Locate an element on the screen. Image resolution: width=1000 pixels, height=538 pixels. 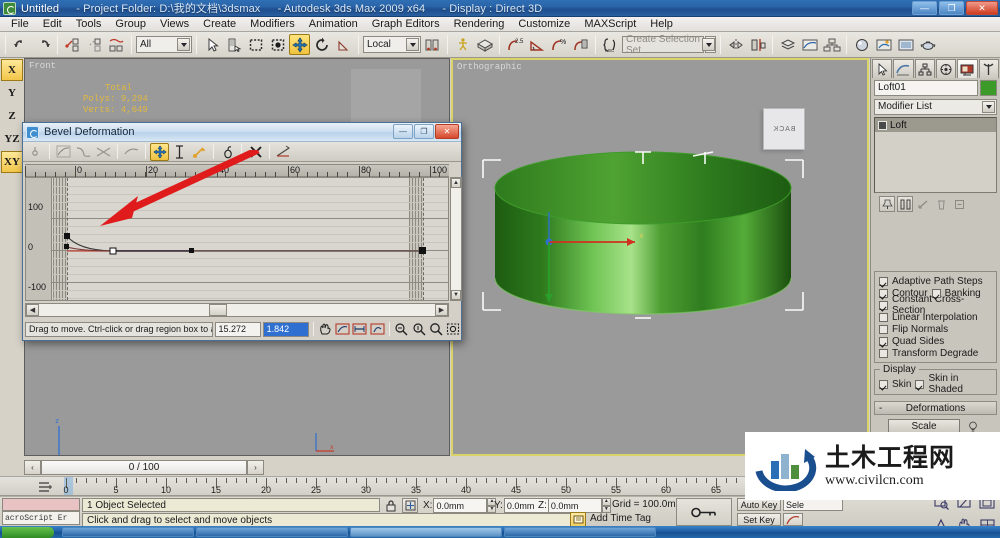
coordinate-z: Z: 0.0mm ▲ ▼ is located at coordinates (574, 505).